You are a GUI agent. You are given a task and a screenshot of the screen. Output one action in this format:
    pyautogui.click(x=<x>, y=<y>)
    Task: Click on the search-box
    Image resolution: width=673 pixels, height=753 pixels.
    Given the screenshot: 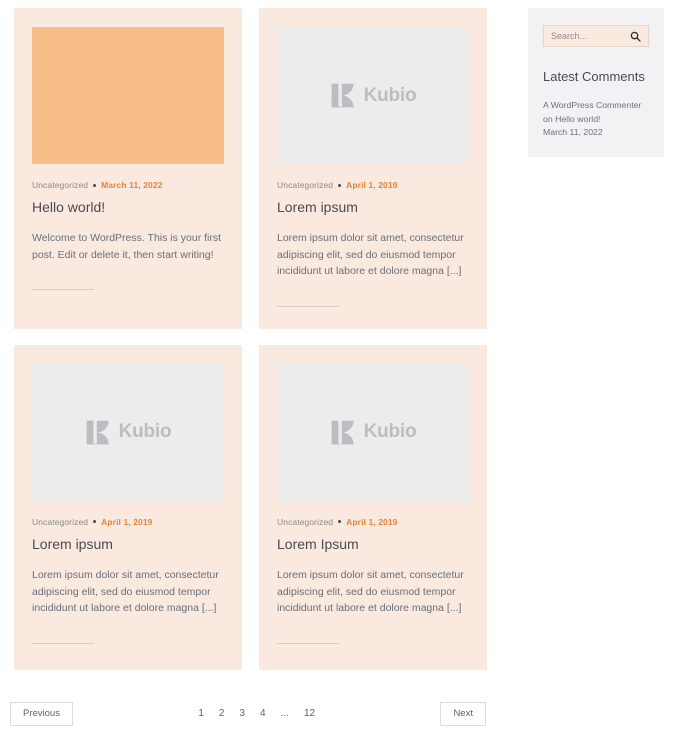 What is the action you would take?
    pyautogui.click(x=596, y=36)
    